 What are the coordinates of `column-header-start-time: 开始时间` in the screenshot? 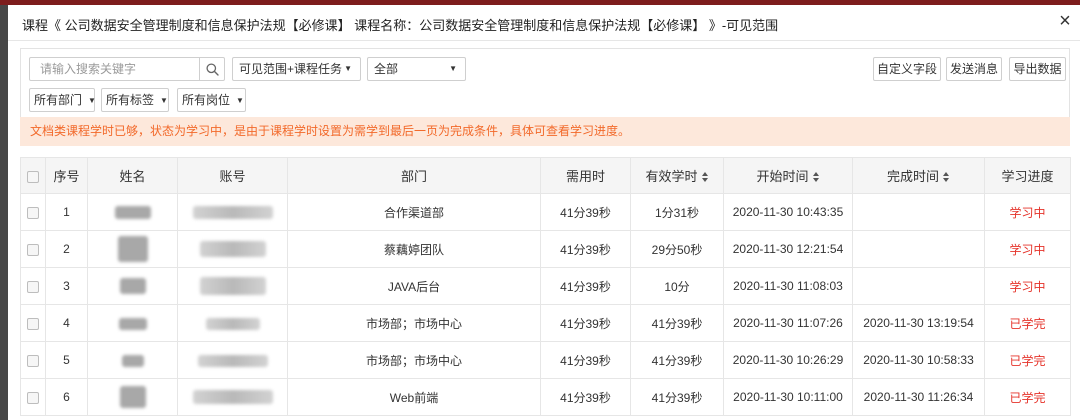 It's located at (788, 175).